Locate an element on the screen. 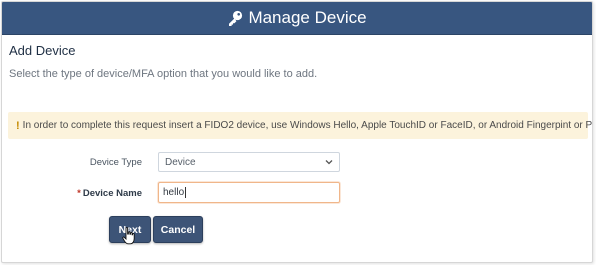  cancel-button: Cancel is located at coordinates (178, 229).